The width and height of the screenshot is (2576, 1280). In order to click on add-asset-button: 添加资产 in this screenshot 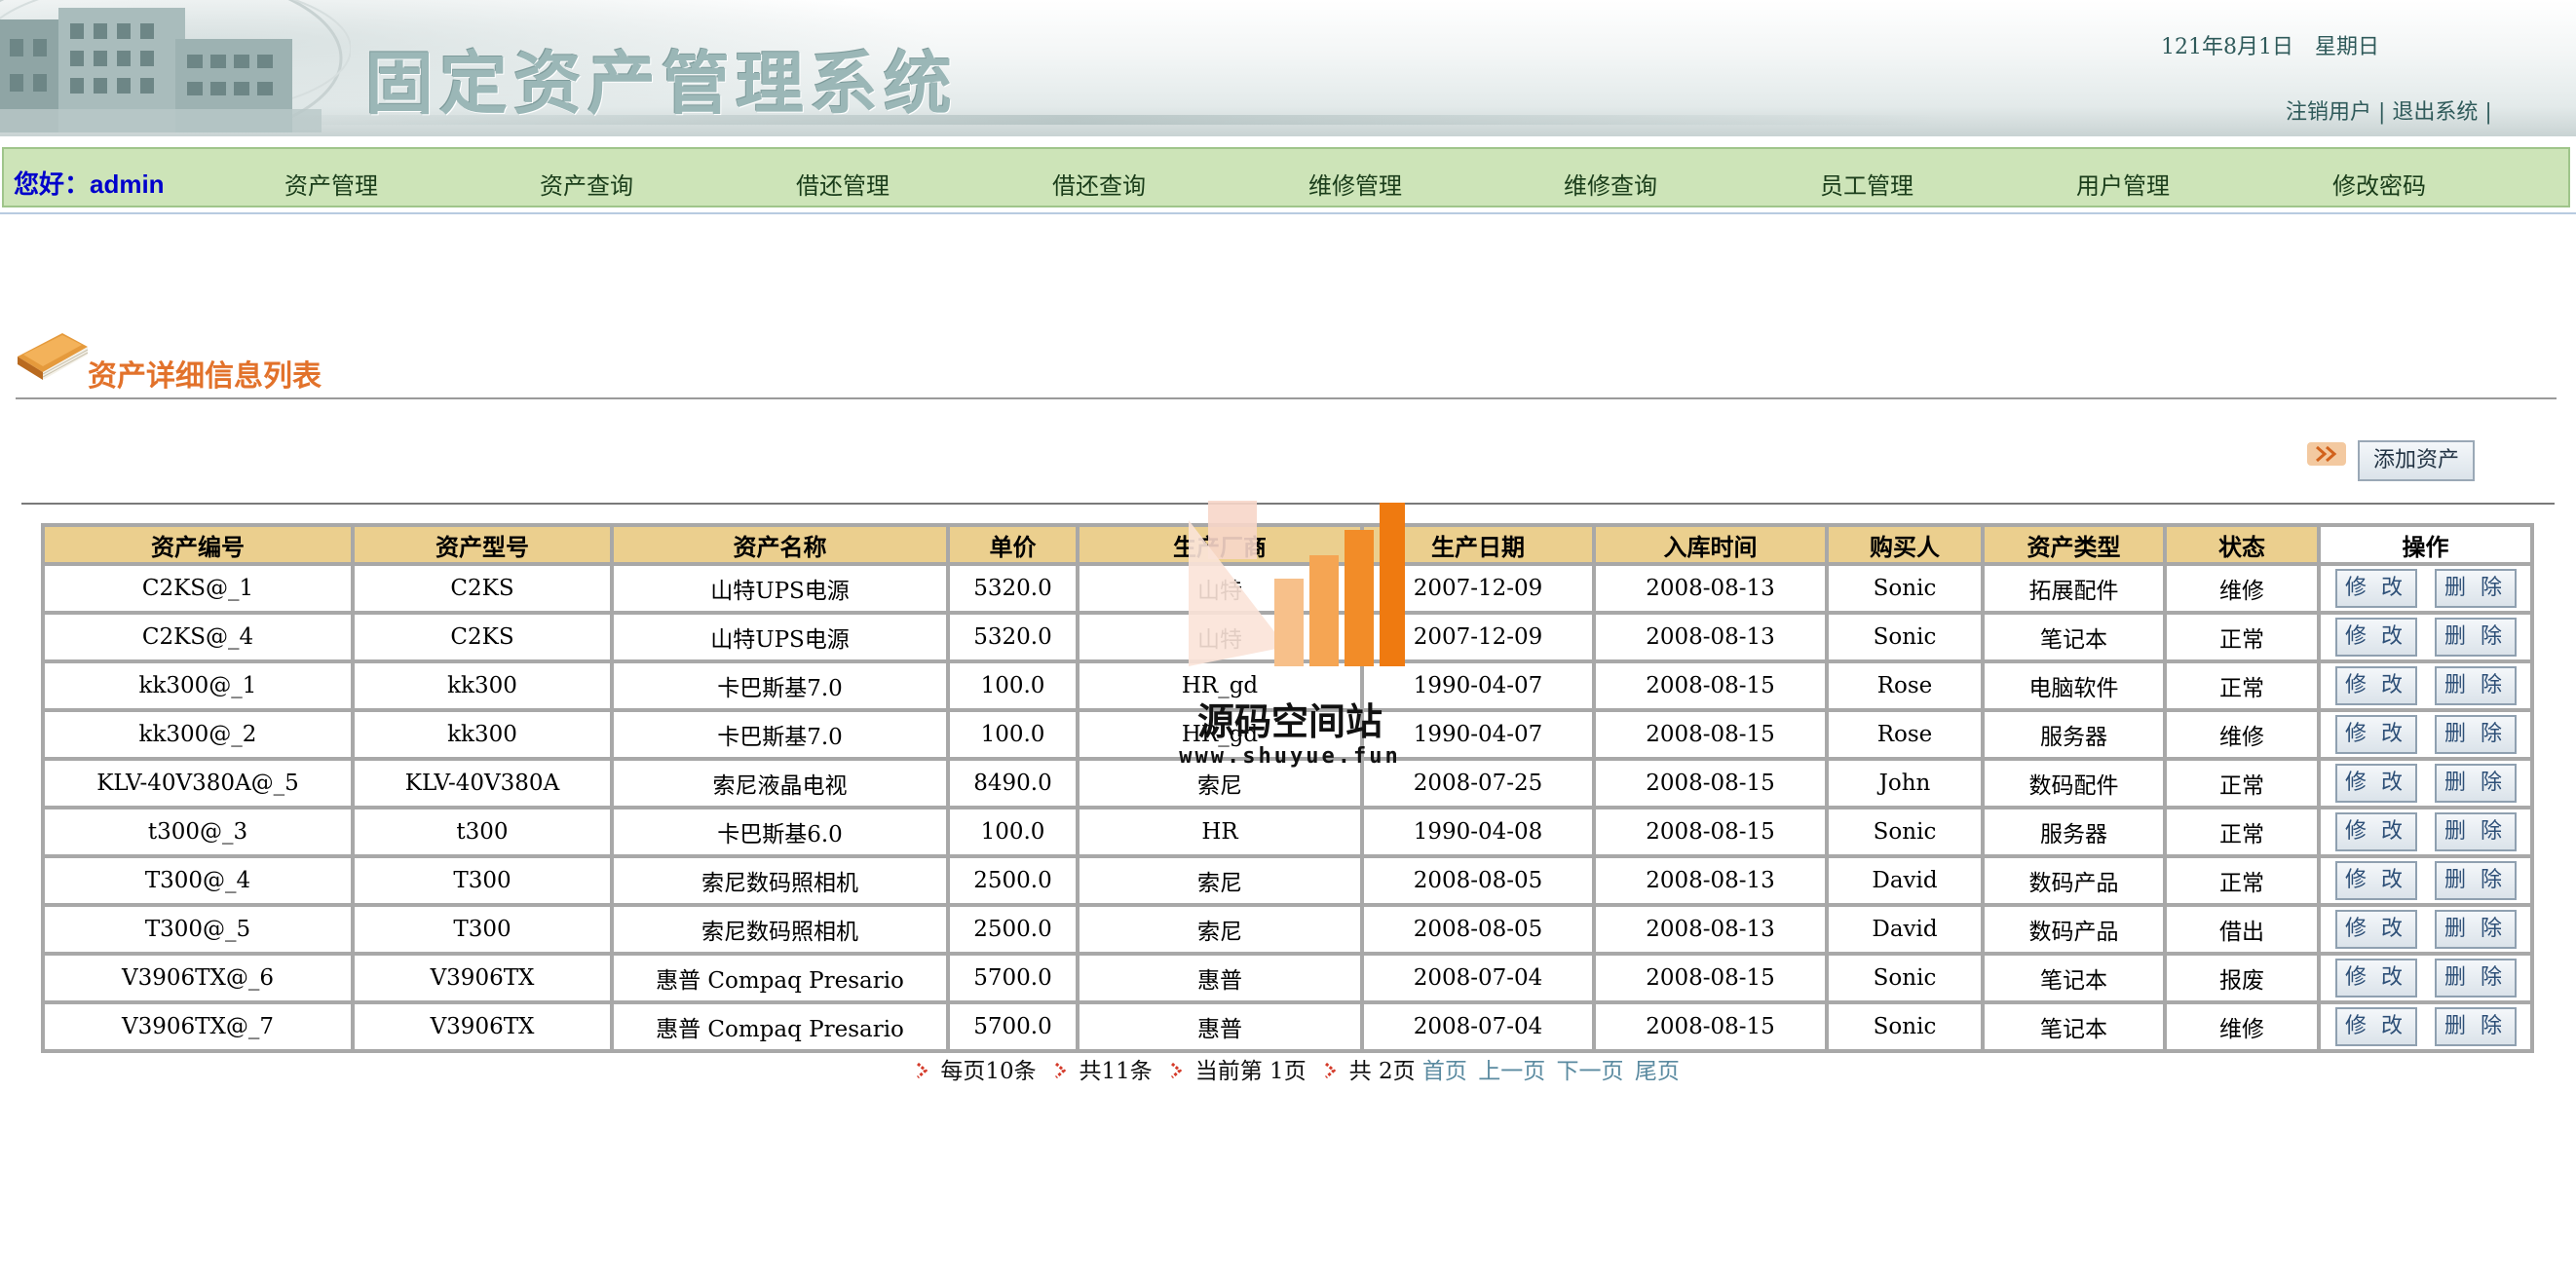, I will do `click(2416, 460)`.